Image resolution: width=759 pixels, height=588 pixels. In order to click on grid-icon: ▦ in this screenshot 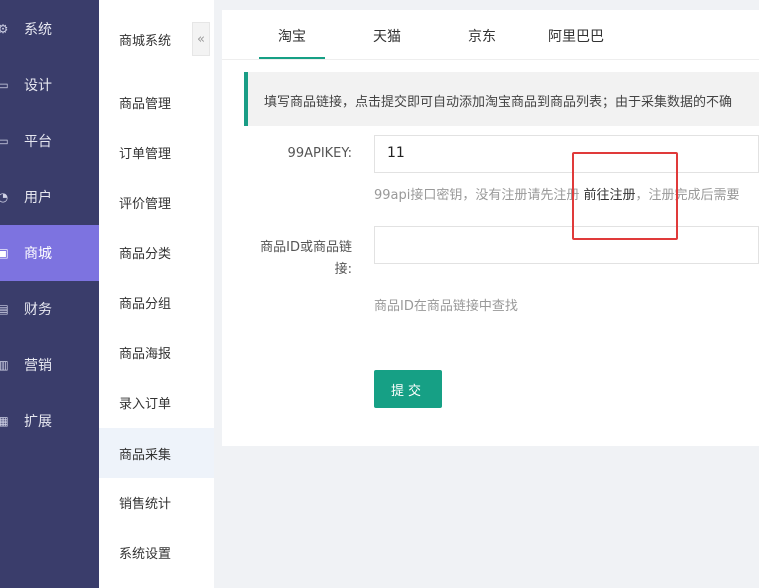, I will do `click(4, 421)`.